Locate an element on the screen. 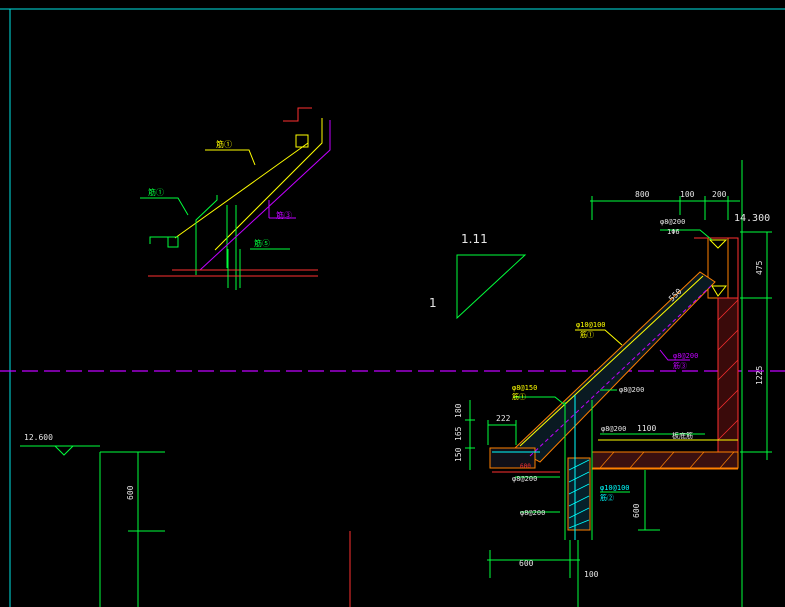 The width and height of the screenshot is (785, 607). left-elevation is located at coordinates (185, 526).